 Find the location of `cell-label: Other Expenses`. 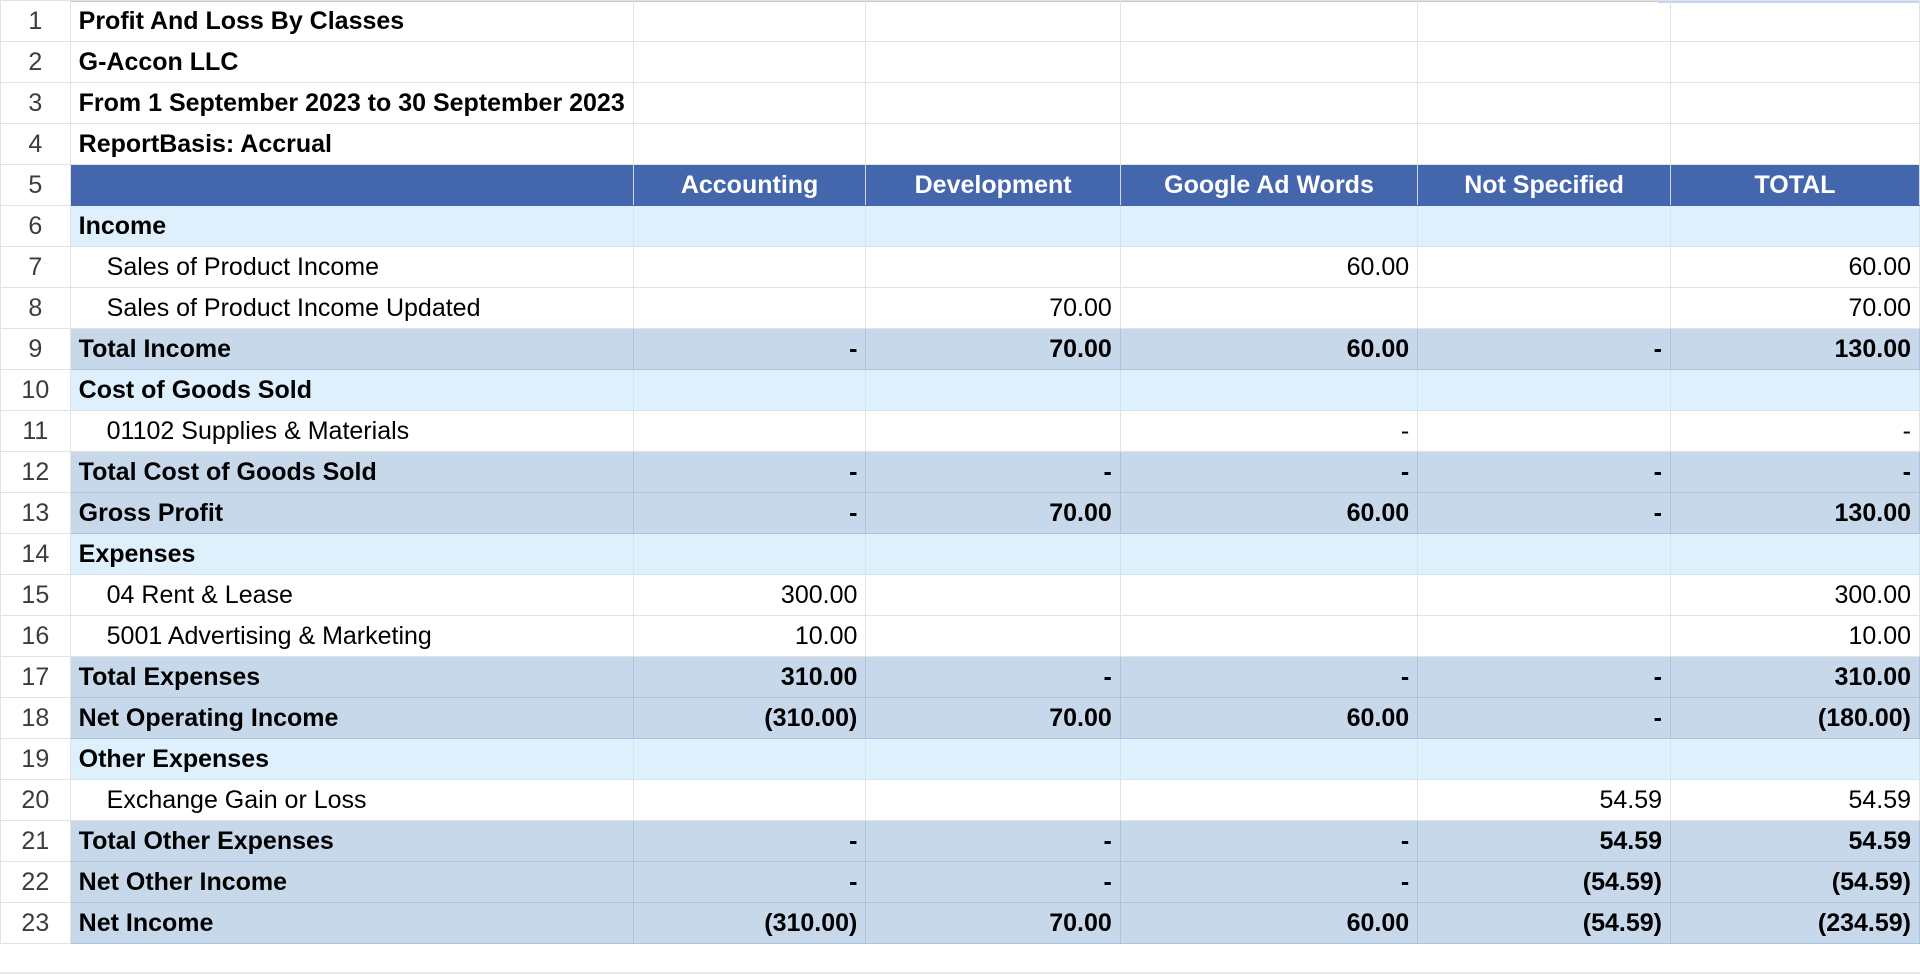

cell-label: Other Expenses is located at coordinates (351, 759).